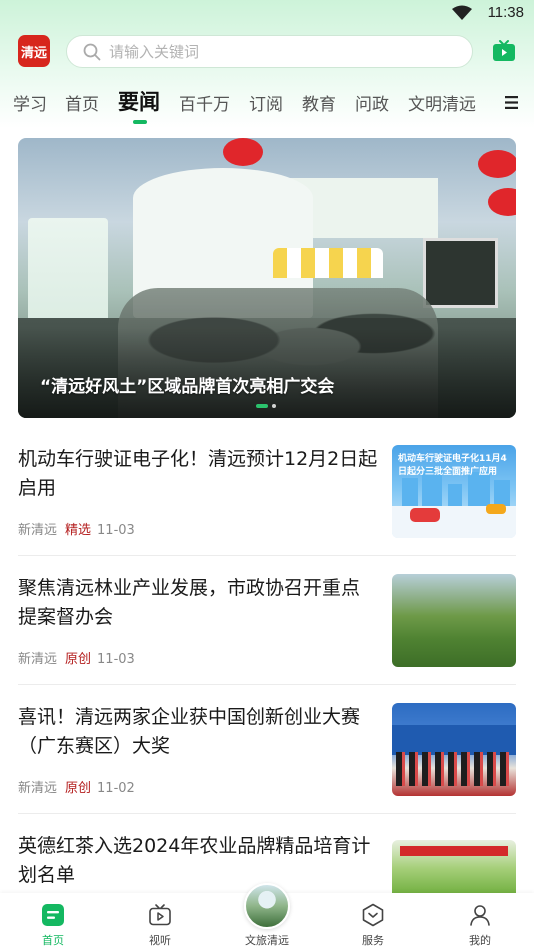 The height and width of the screenshot is (949, 534). I want to click on nav-label: 服务, so click(373, 940).